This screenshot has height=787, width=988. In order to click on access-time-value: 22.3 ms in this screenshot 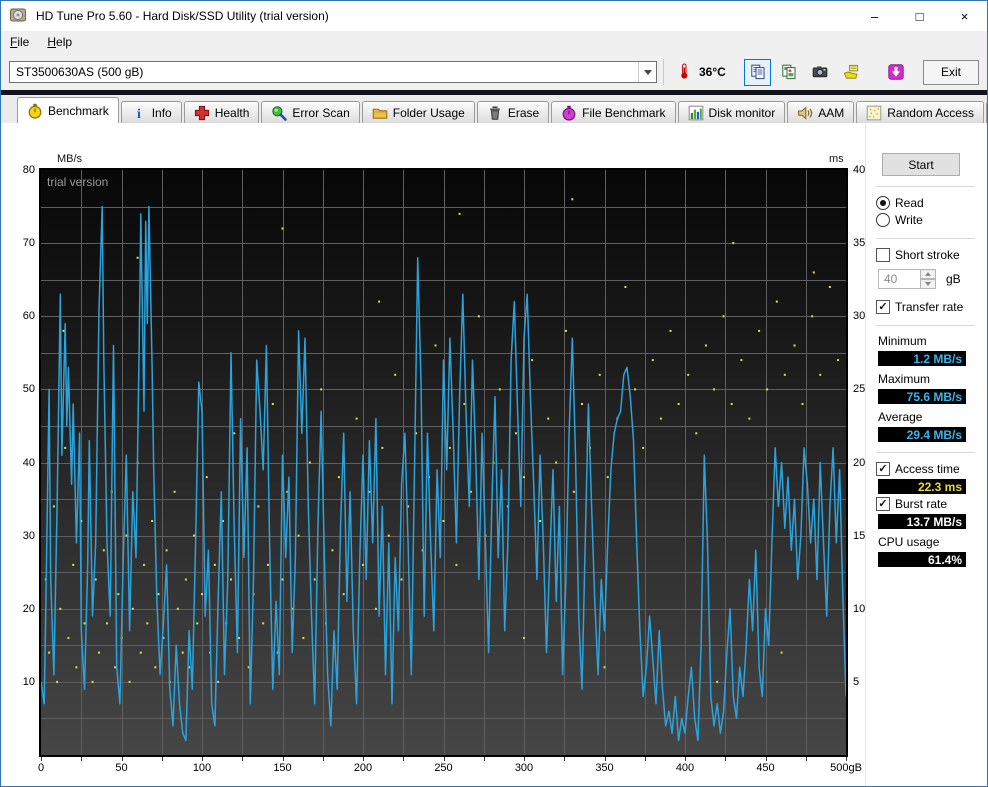, I will do `click(922, 486)`.